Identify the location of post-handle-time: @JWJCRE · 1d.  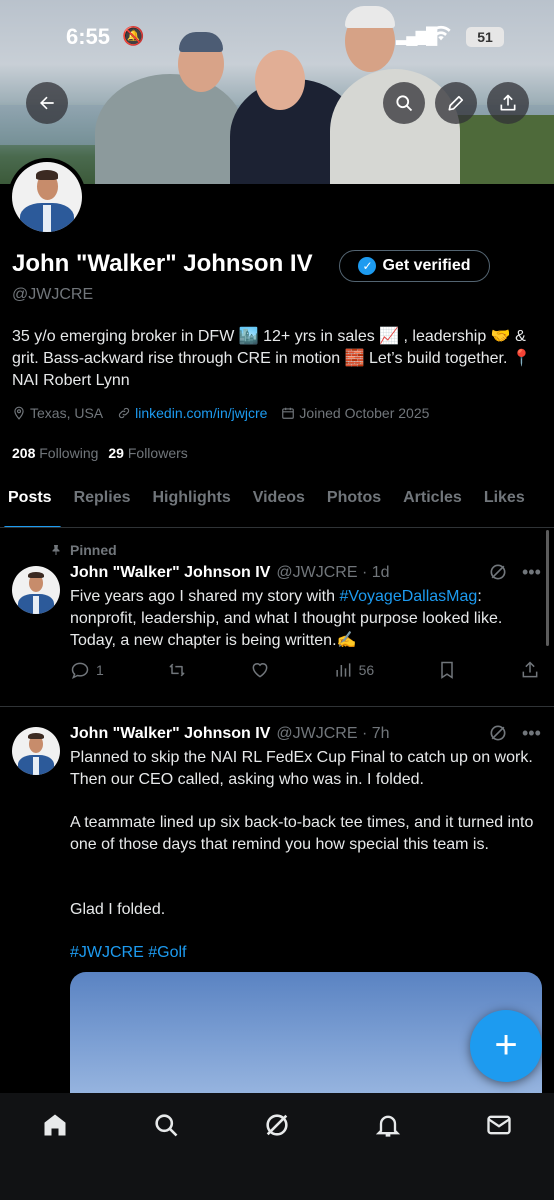
(332, 573).